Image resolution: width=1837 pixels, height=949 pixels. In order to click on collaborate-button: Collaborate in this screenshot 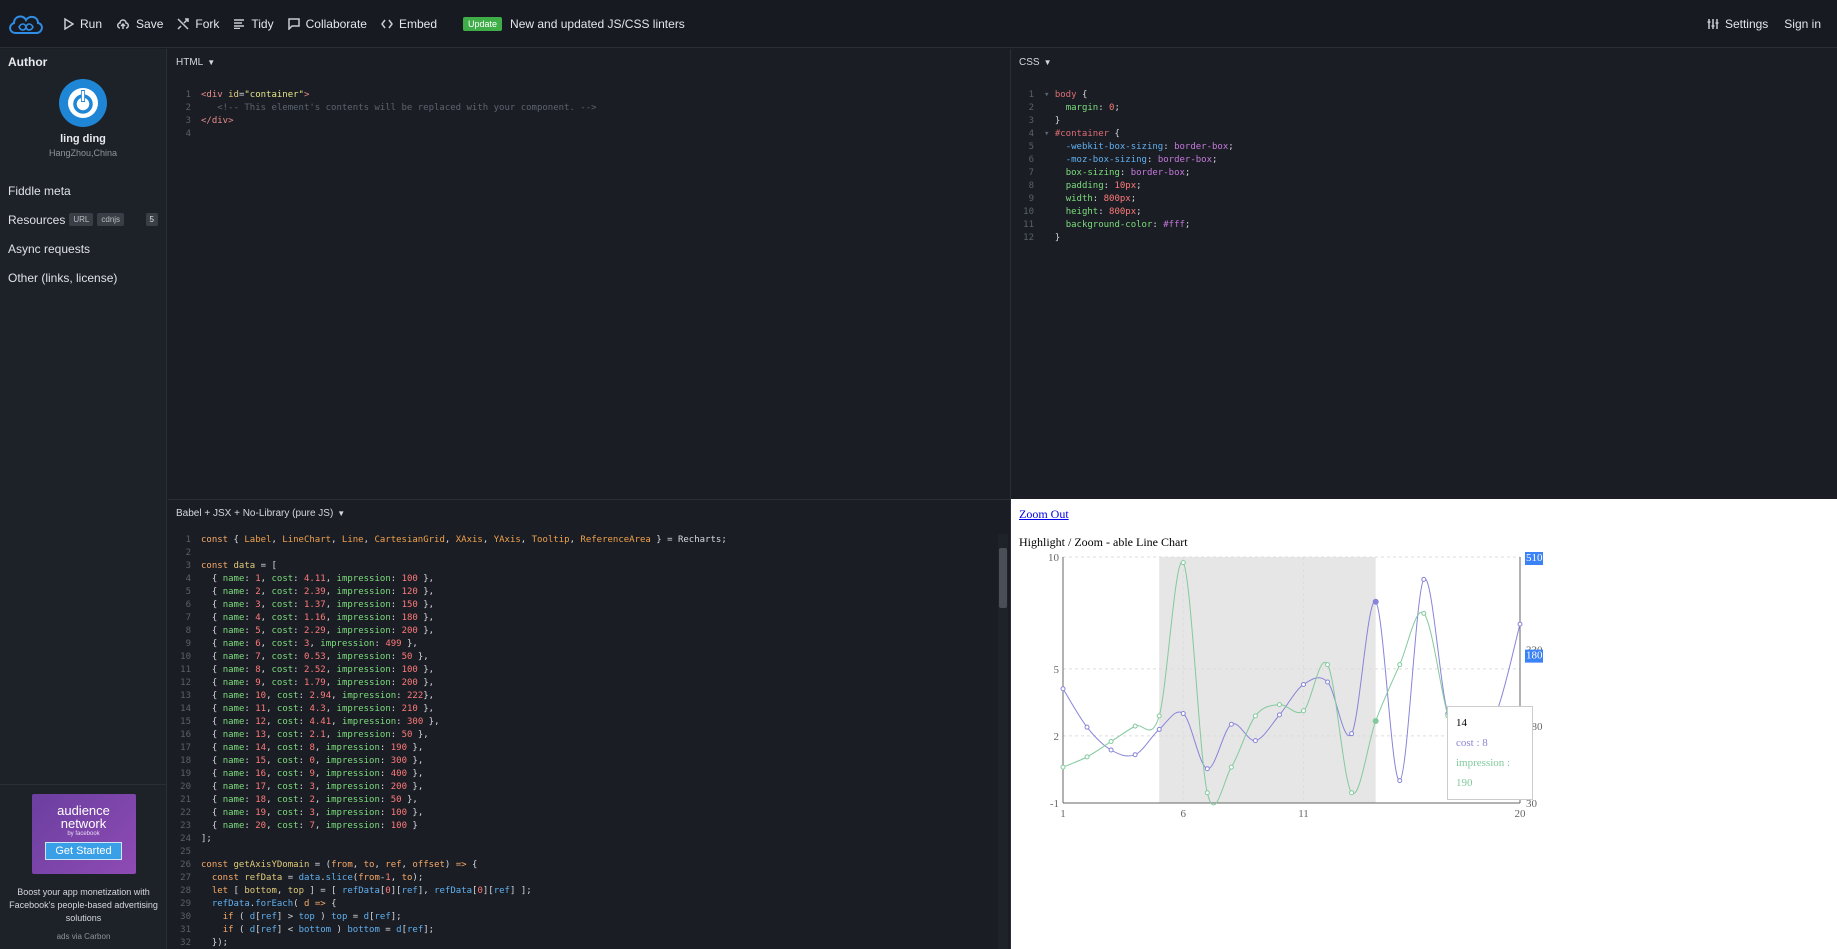, I will do `click(327, 23)`.